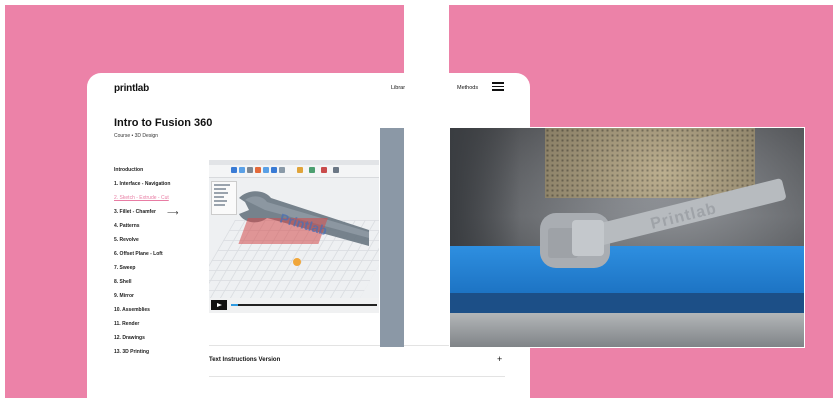 The width and height of the screenshot is (838, 403). What do you see at coordinates (144, 184) in the screenshot?
I see `lesson-item: 1. Interface - Navigation` at bounding box center [144, 184].